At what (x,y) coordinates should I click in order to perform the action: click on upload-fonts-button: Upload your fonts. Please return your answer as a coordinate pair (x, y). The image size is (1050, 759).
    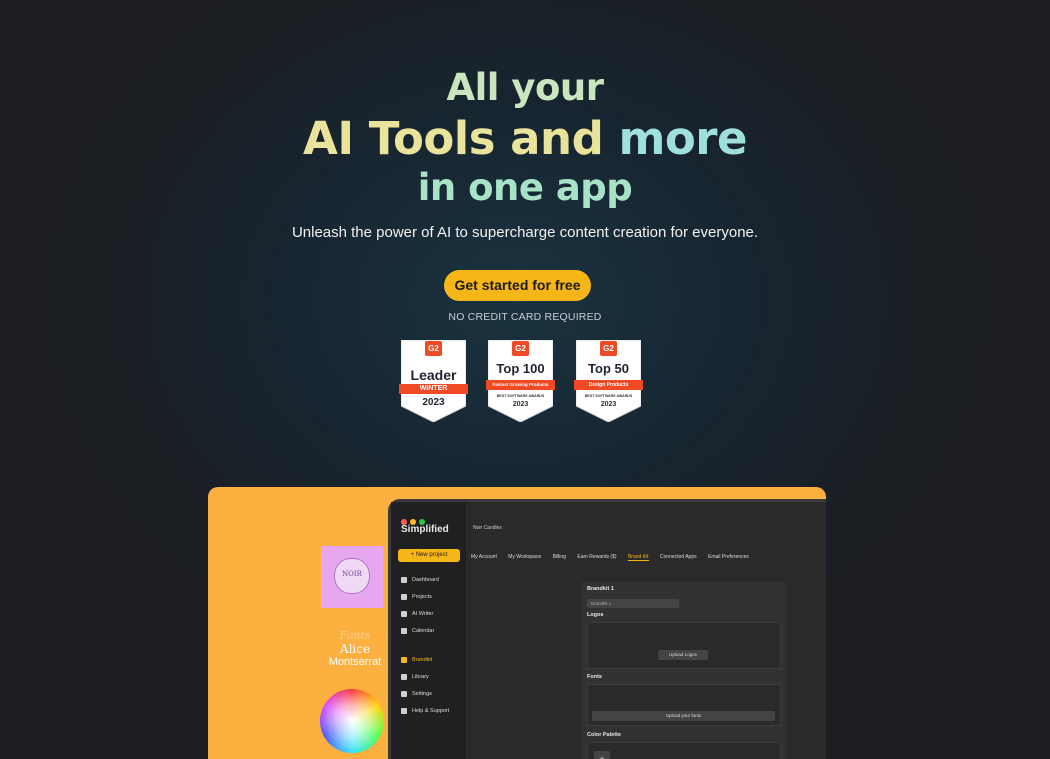
    Looking at the image, I should click on (683, 716).